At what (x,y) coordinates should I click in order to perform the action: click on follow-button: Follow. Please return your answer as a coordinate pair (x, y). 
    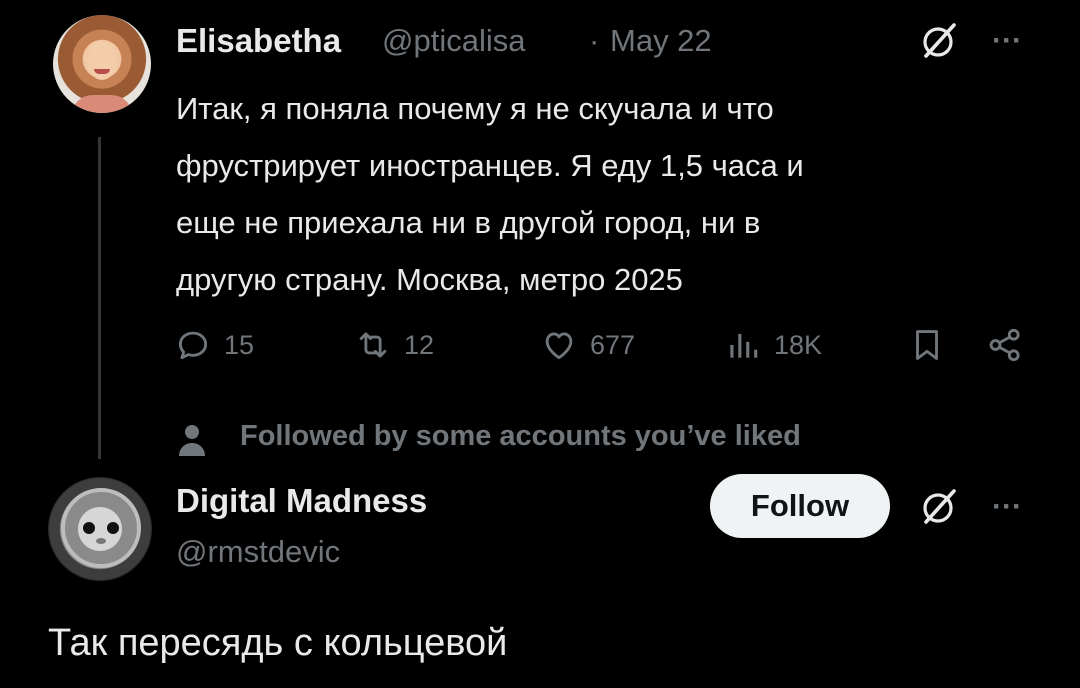
    Looking at the image, I should click on (800, 506).